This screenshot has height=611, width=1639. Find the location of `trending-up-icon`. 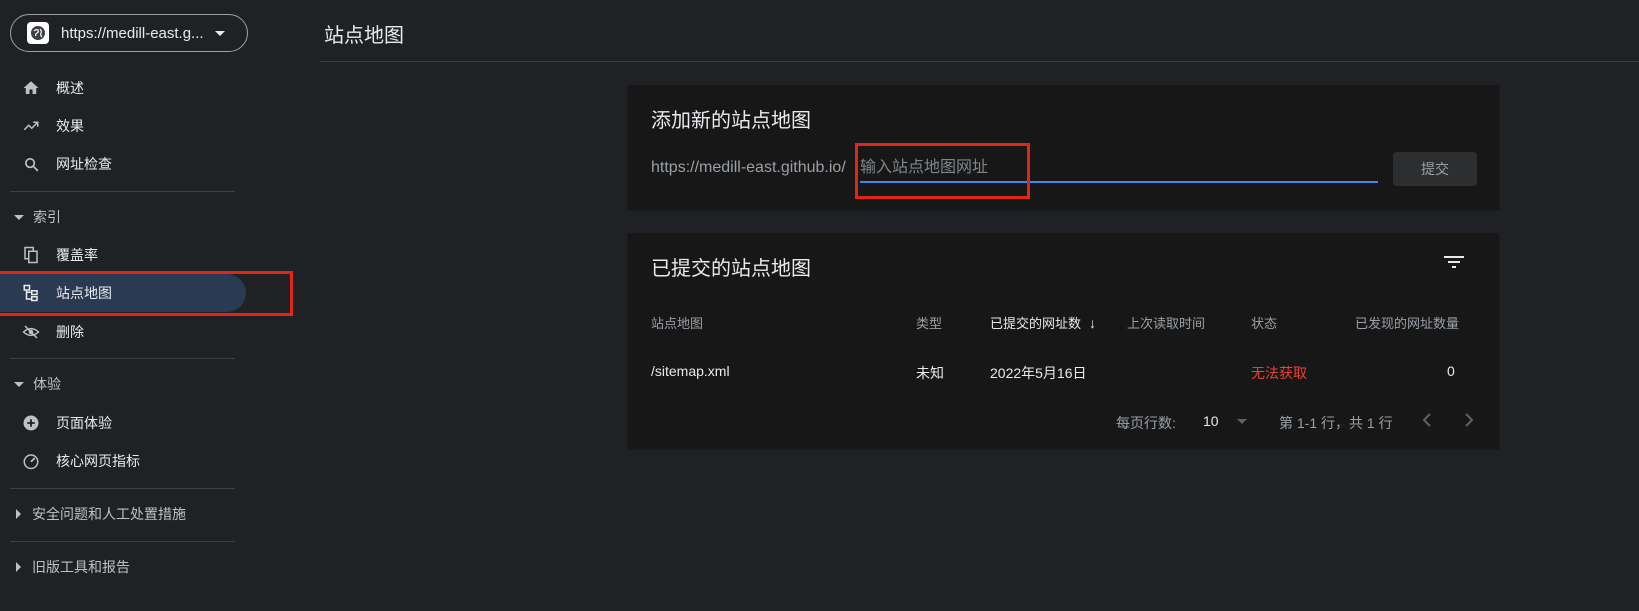

trending-up-icon is located at coordinates (31, 126).